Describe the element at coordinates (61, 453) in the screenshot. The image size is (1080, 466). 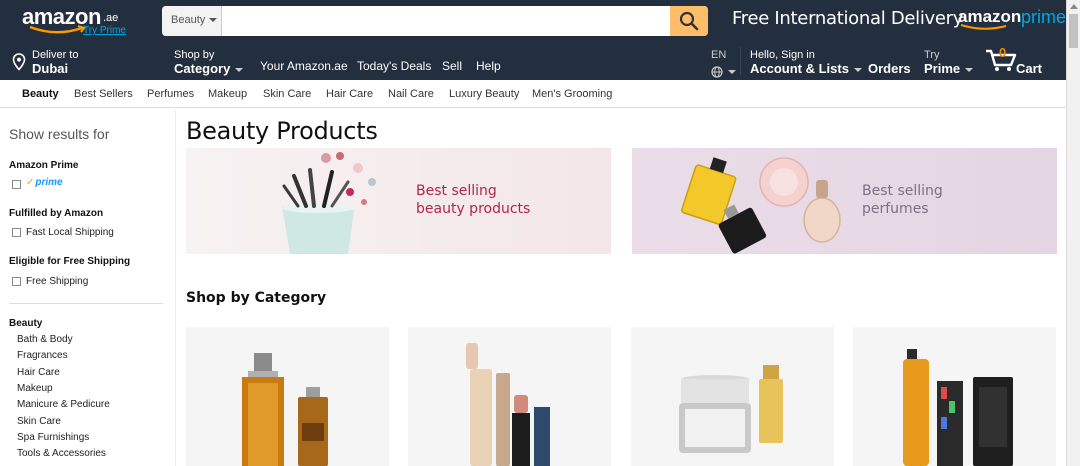
I see `category-link: Tools & Accessories` at that location.